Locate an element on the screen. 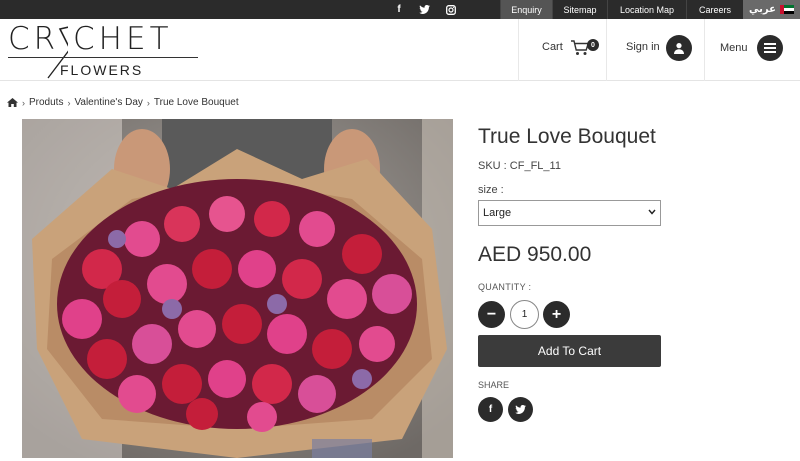  home-icon is located at coordinates (12, 102).